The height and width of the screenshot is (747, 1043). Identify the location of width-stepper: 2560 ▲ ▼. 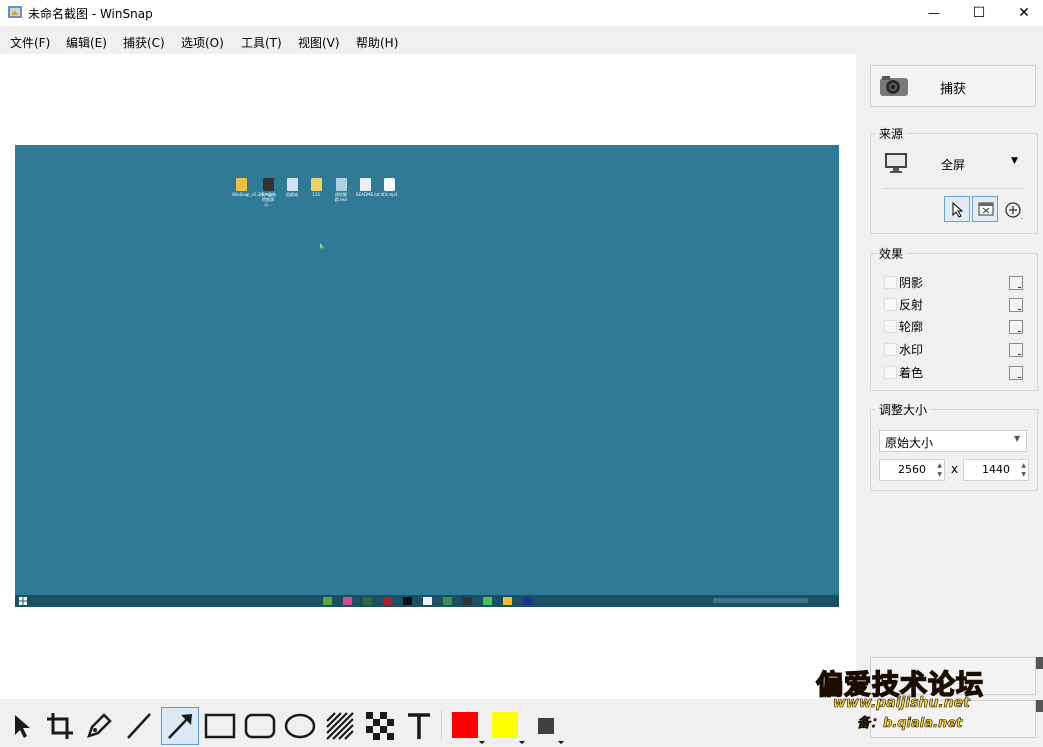
(912, 470).